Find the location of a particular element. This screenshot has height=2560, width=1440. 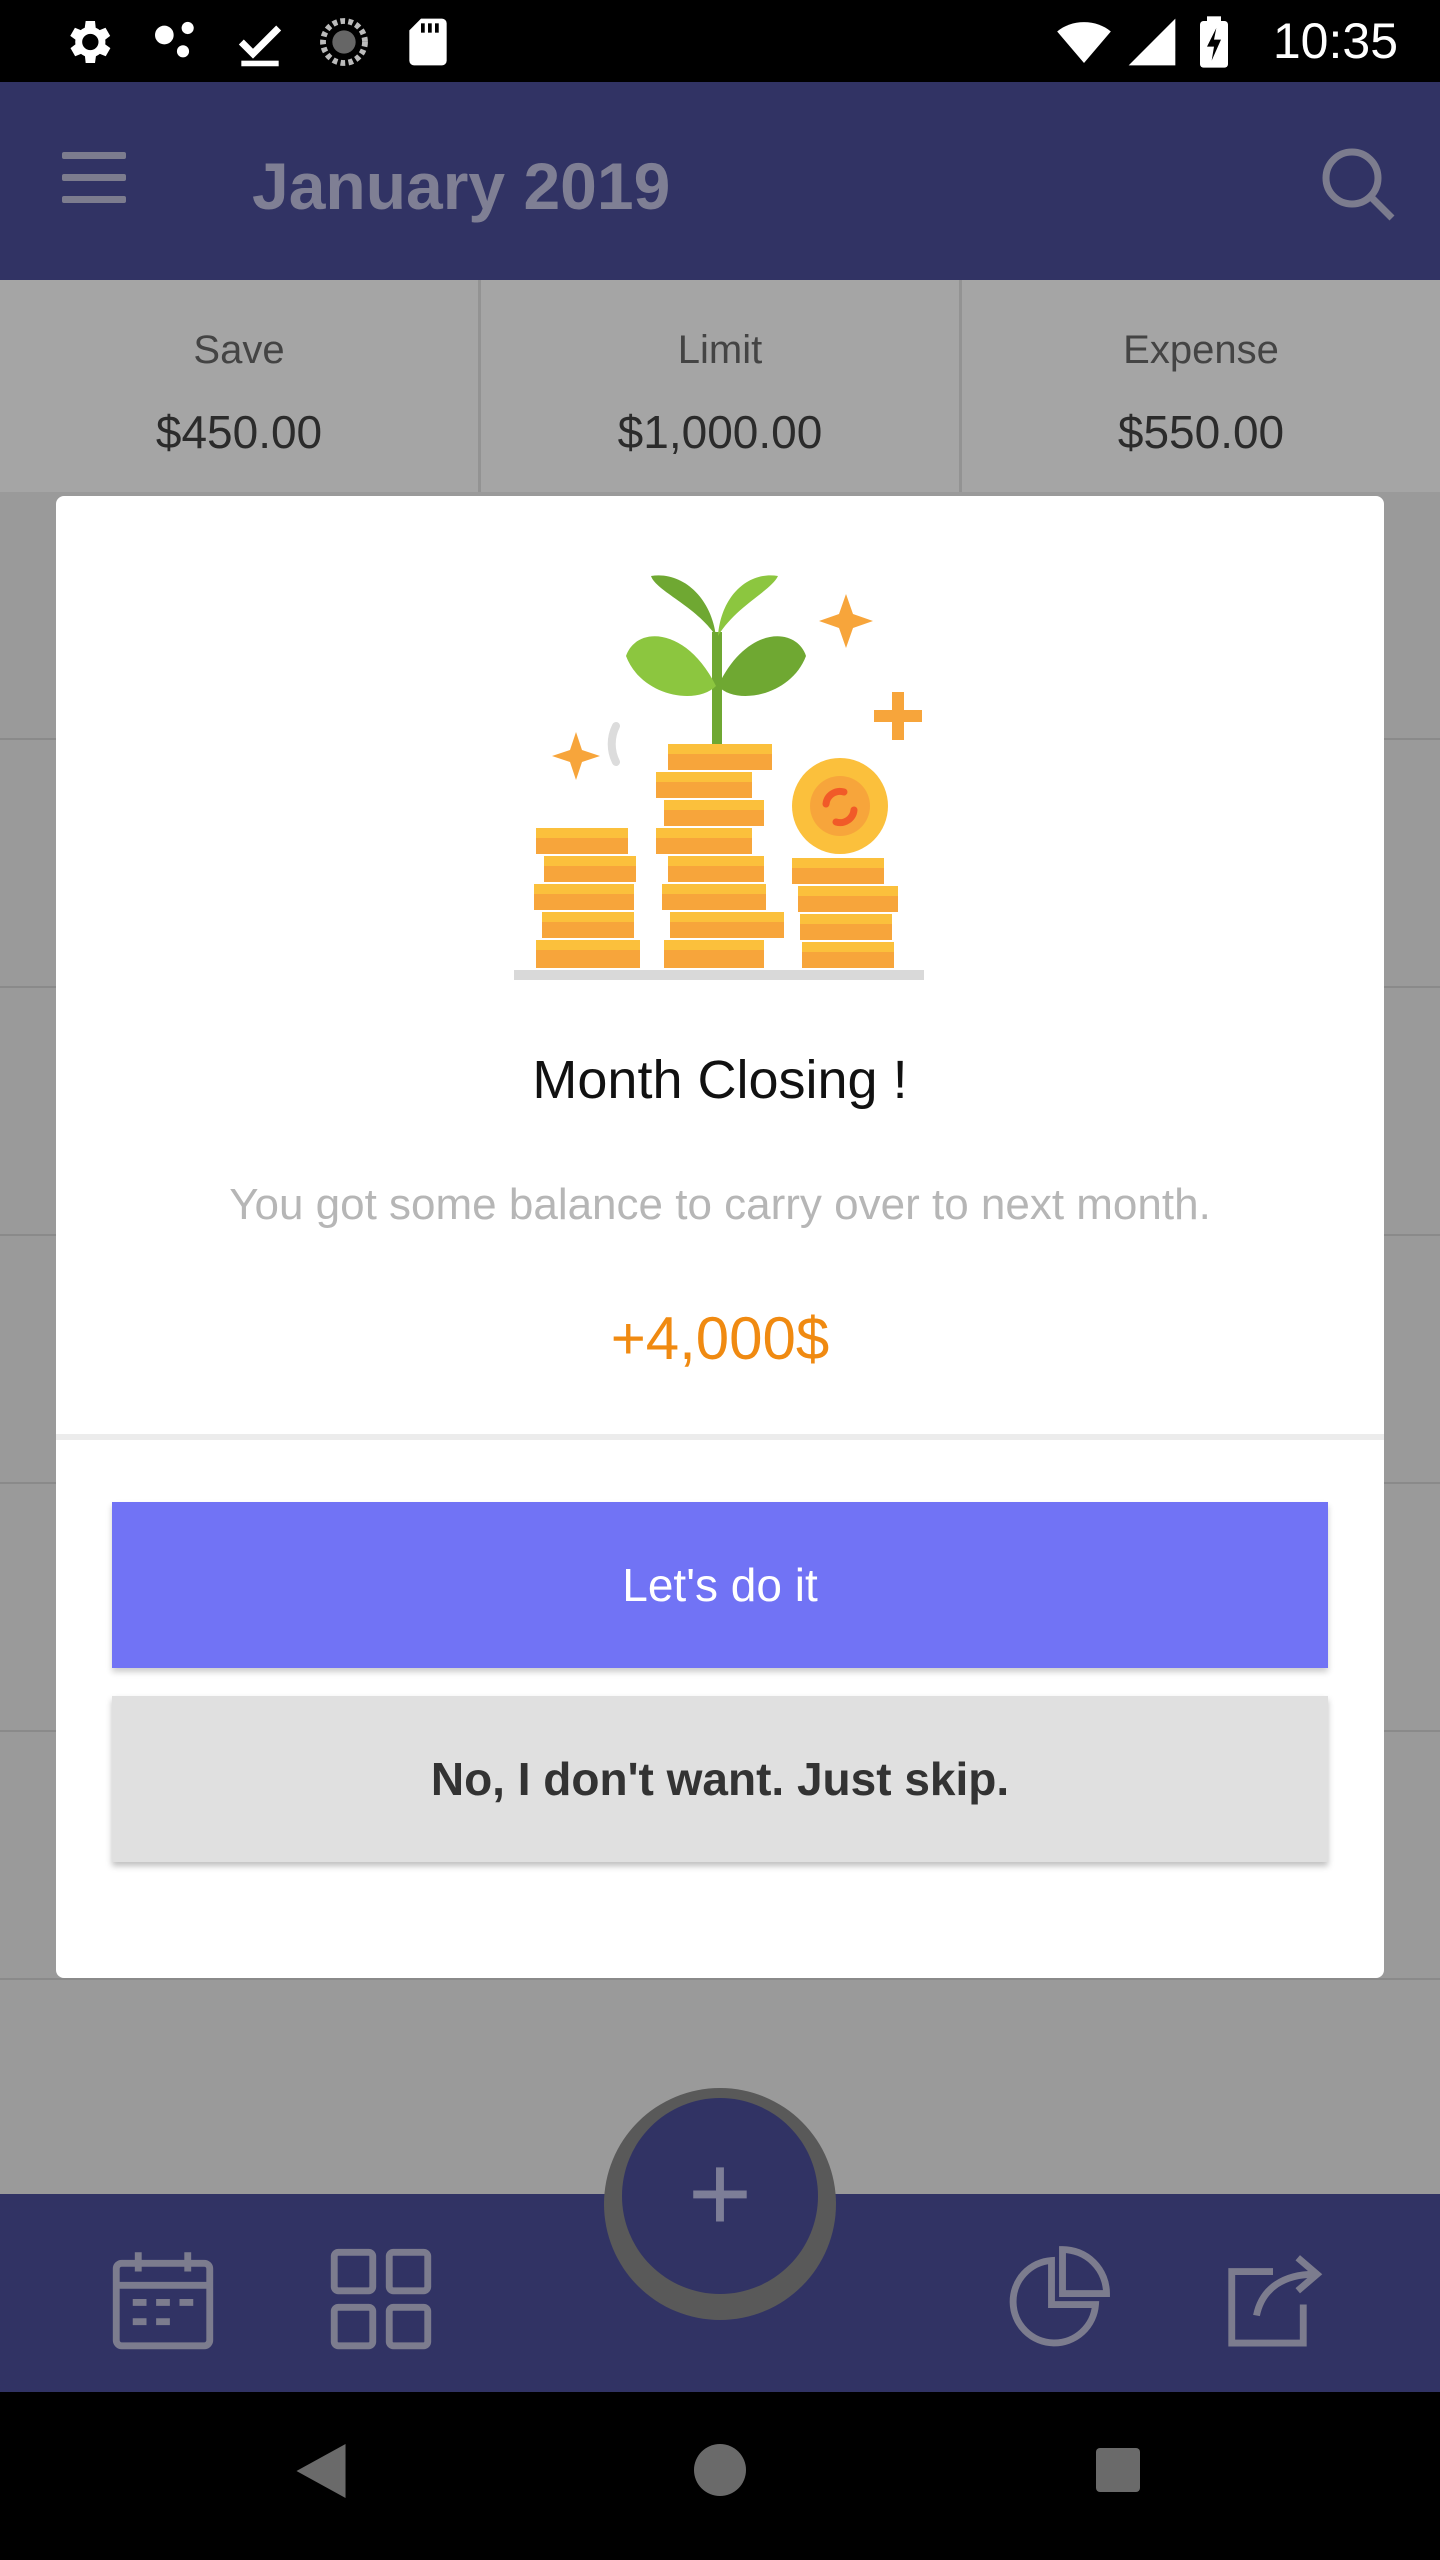

settings-icon is located at coordinates (90, 42).